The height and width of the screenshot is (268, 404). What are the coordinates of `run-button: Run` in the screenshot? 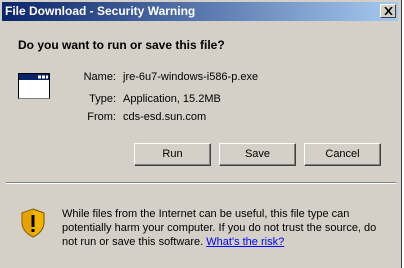 It's located at (172, 154).